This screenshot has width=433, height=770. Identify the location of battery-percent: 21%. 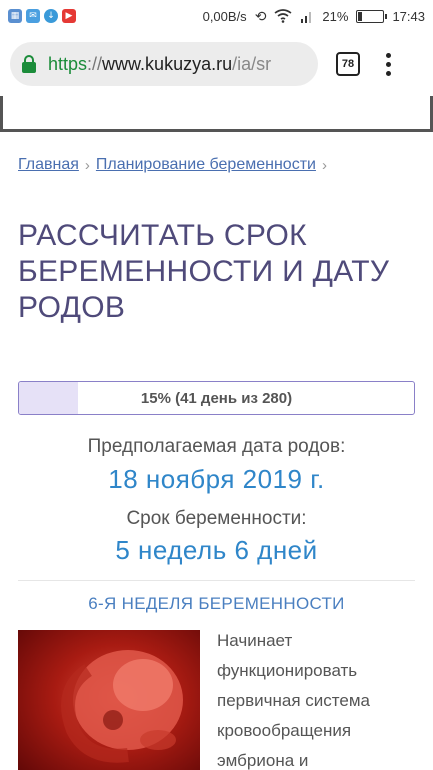
(335, 16).